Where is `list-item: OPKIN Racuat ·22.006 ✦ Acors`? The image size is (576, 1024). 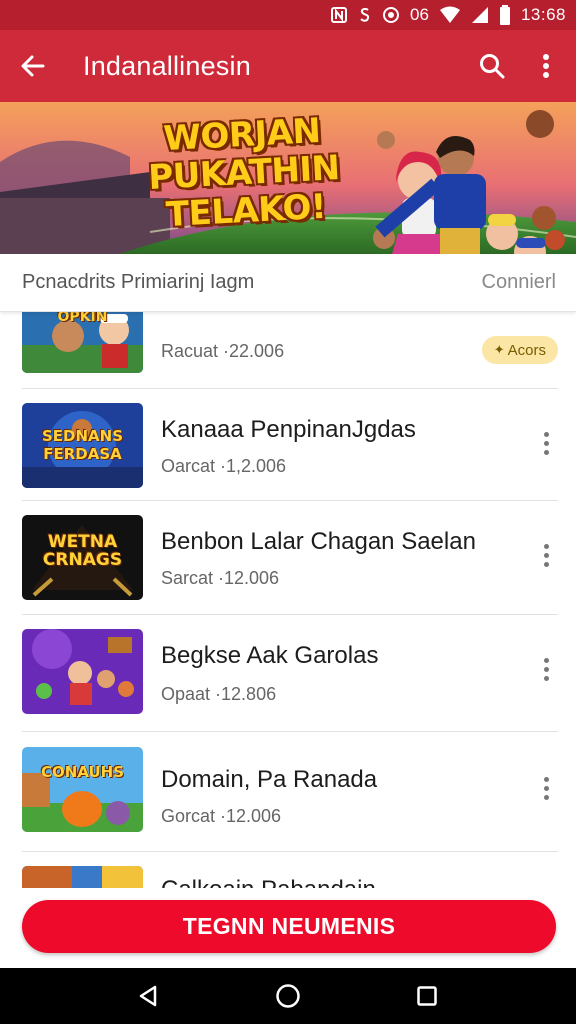
list-item: OPKIN Racuat ·22.006 ✦ Acors is located at coordinates (288, 350).